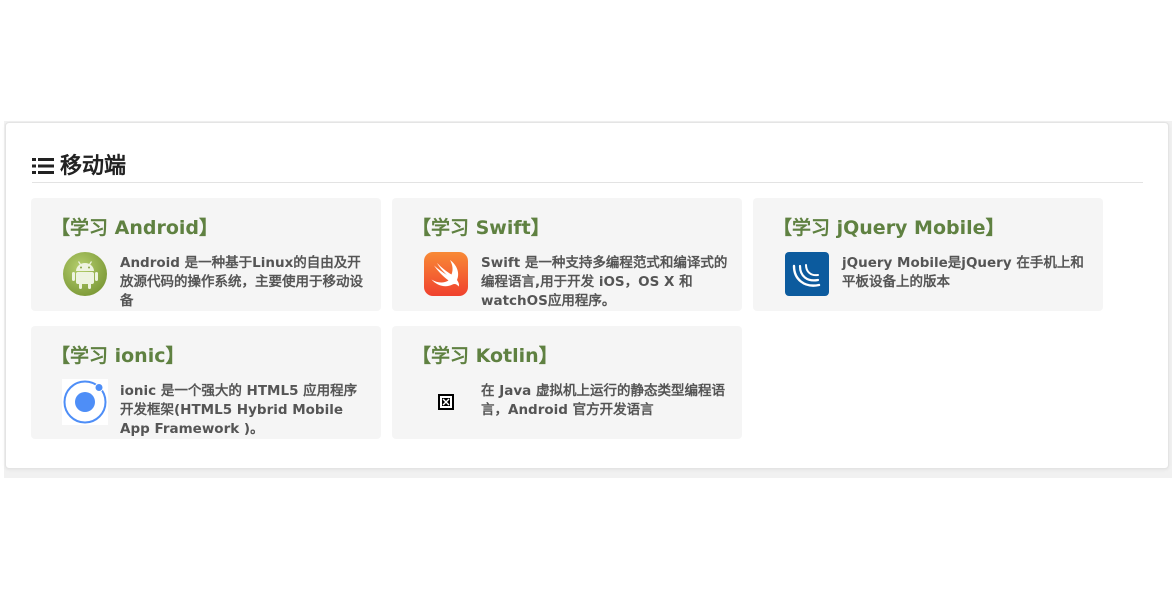 This screenshot has width=1174, height=599. I want to click on broken-image-icon, so click(446, 402).